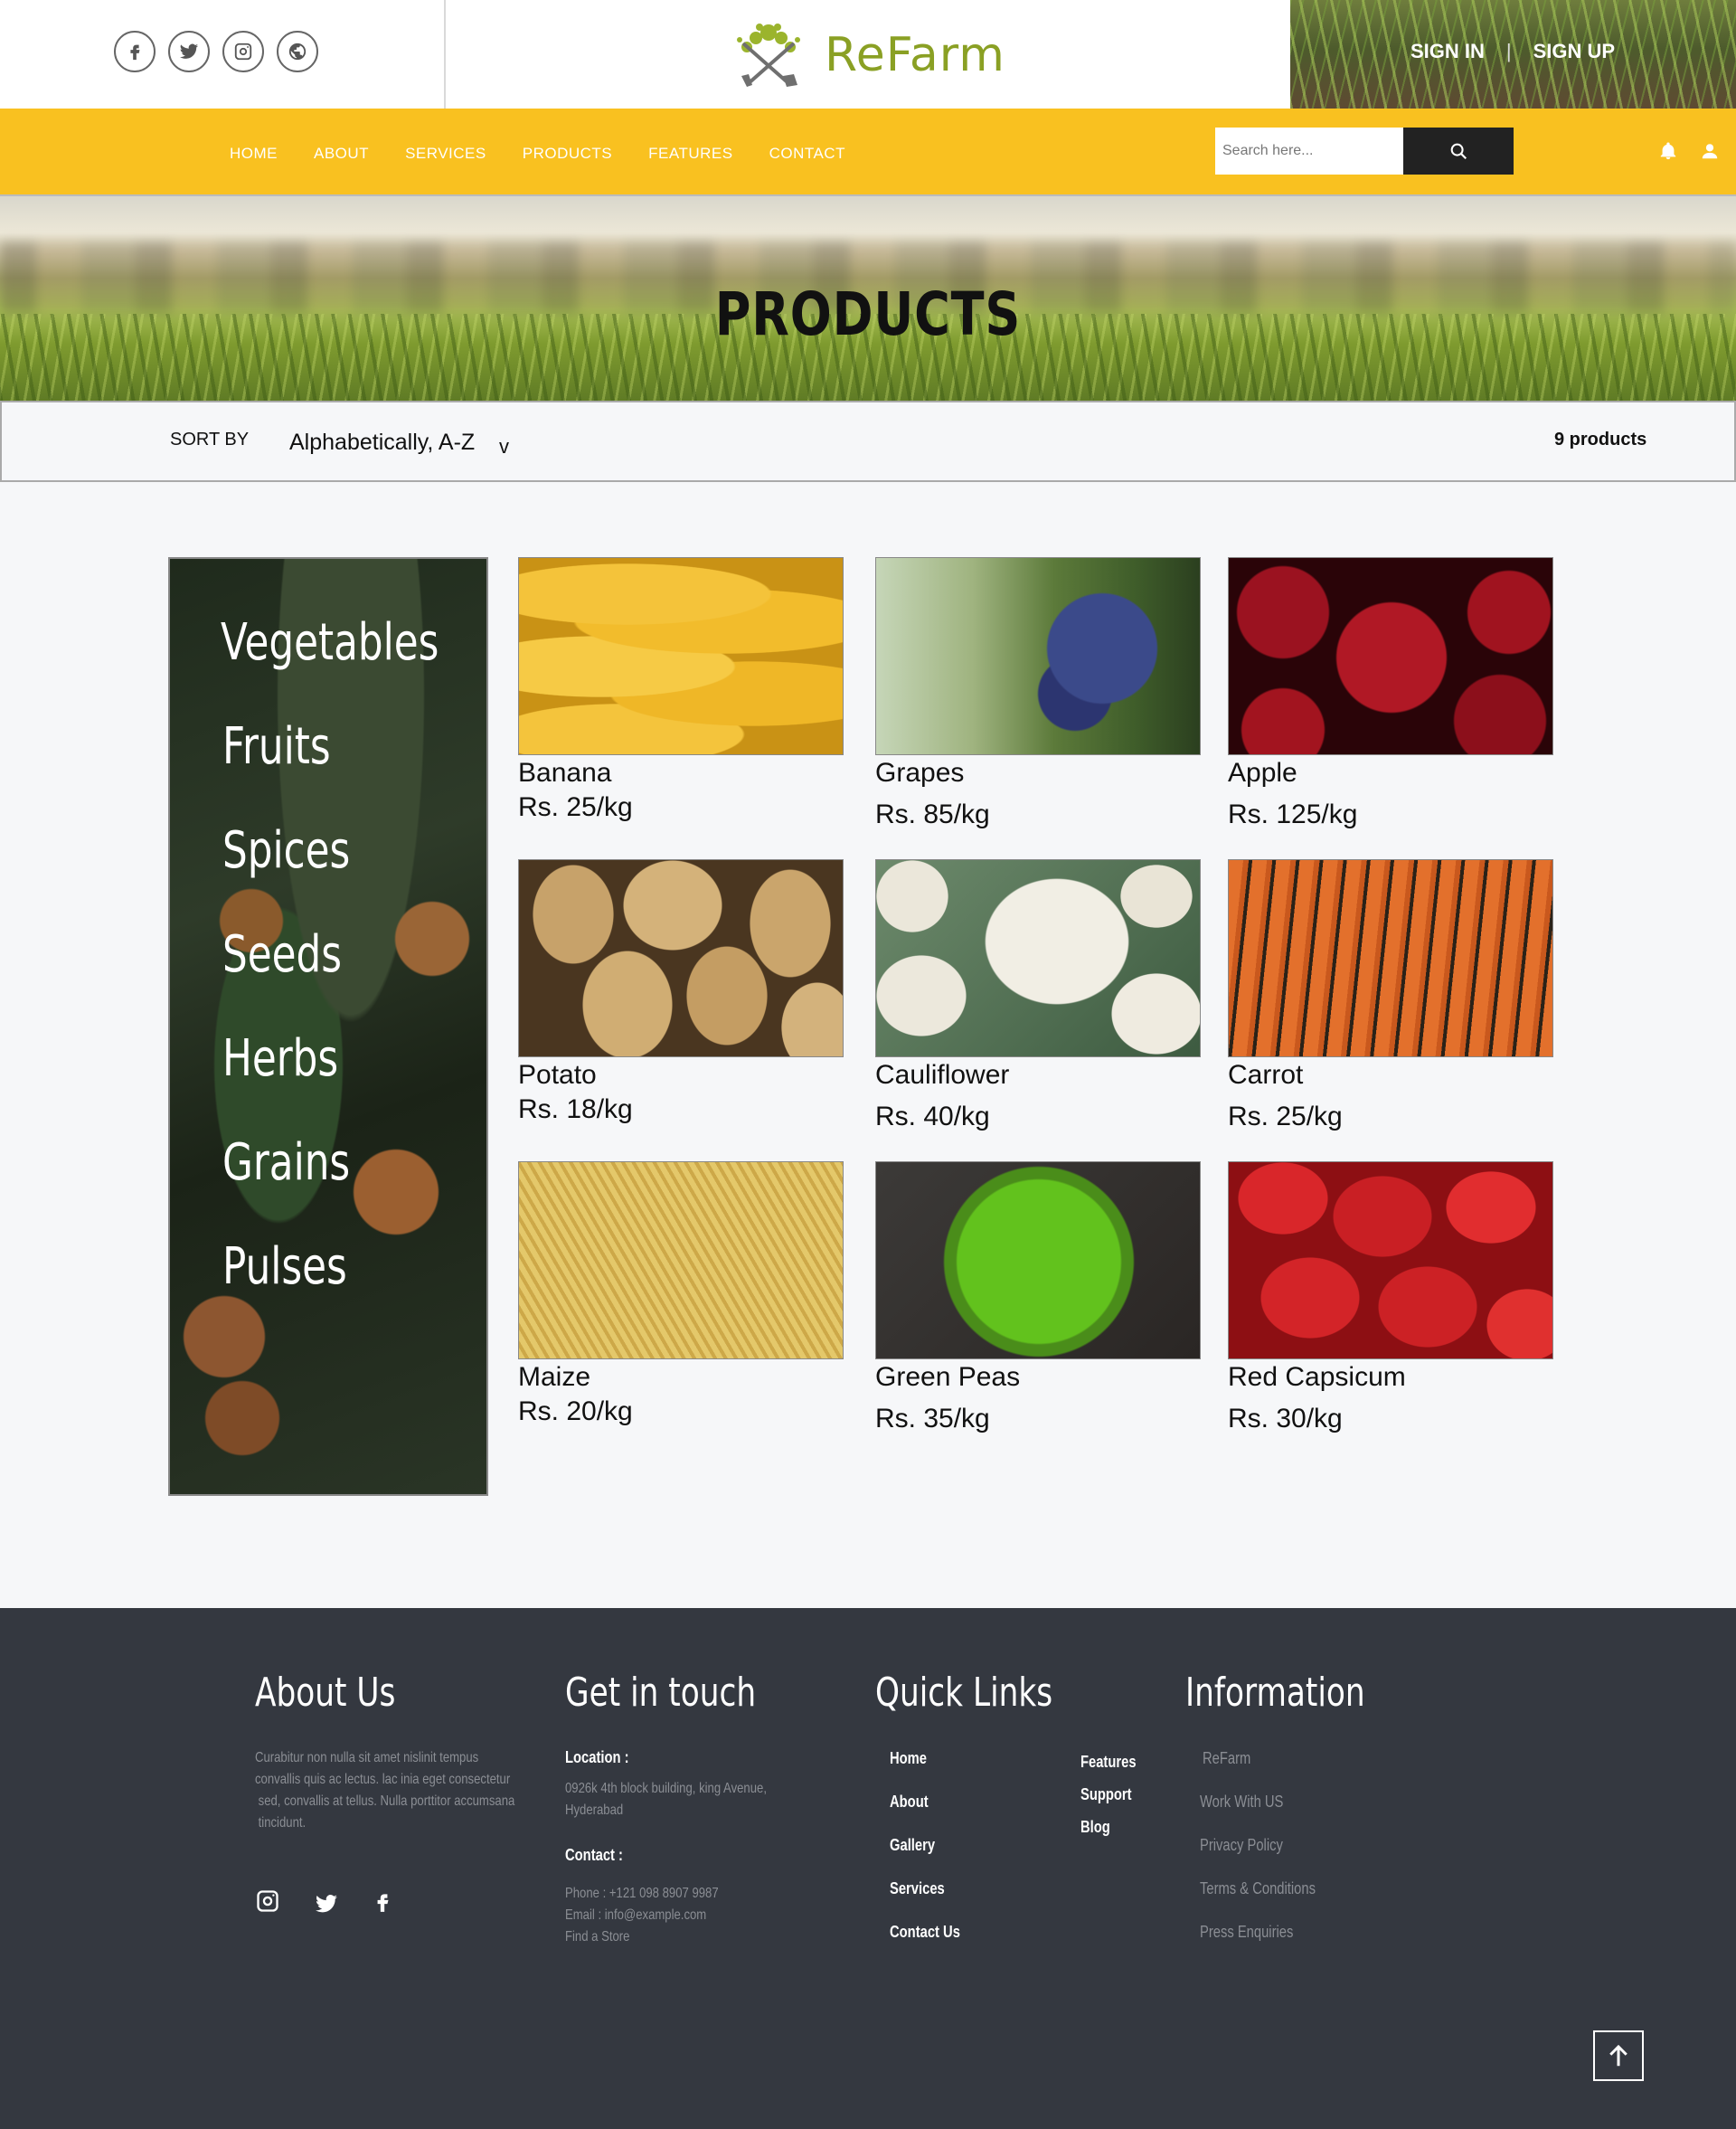 This screenshot has height=2129, width=1736. I want to click on product-card-apple: Apple Rs. 125/kg, so click(1391, 693).